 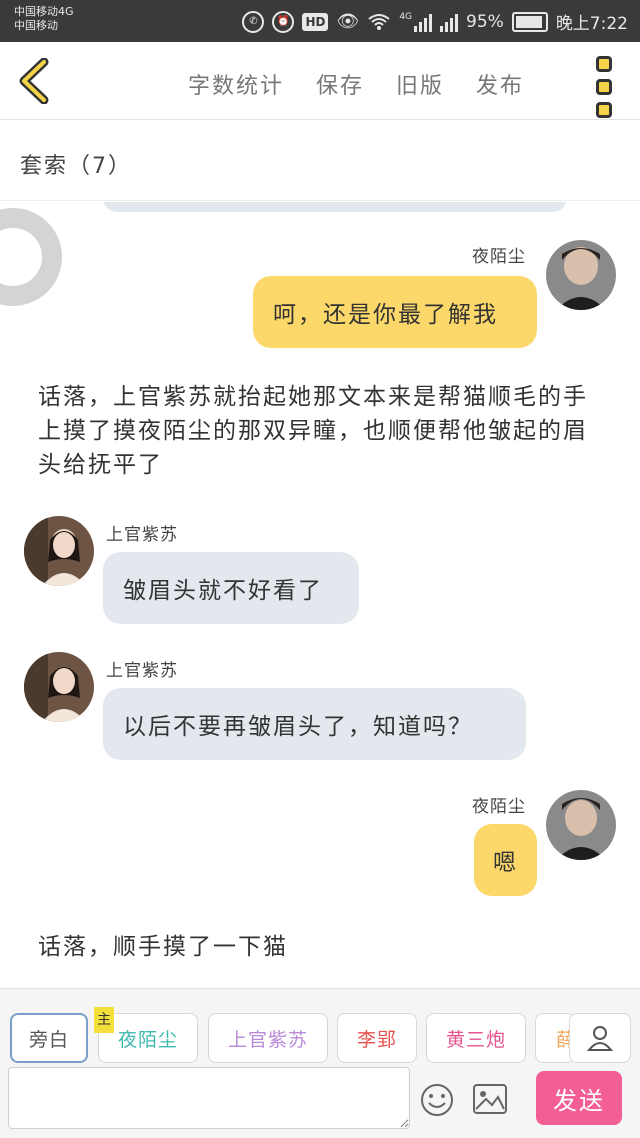 I want to click on message-bubble-right: 嗯, so click(x=505, y=860).